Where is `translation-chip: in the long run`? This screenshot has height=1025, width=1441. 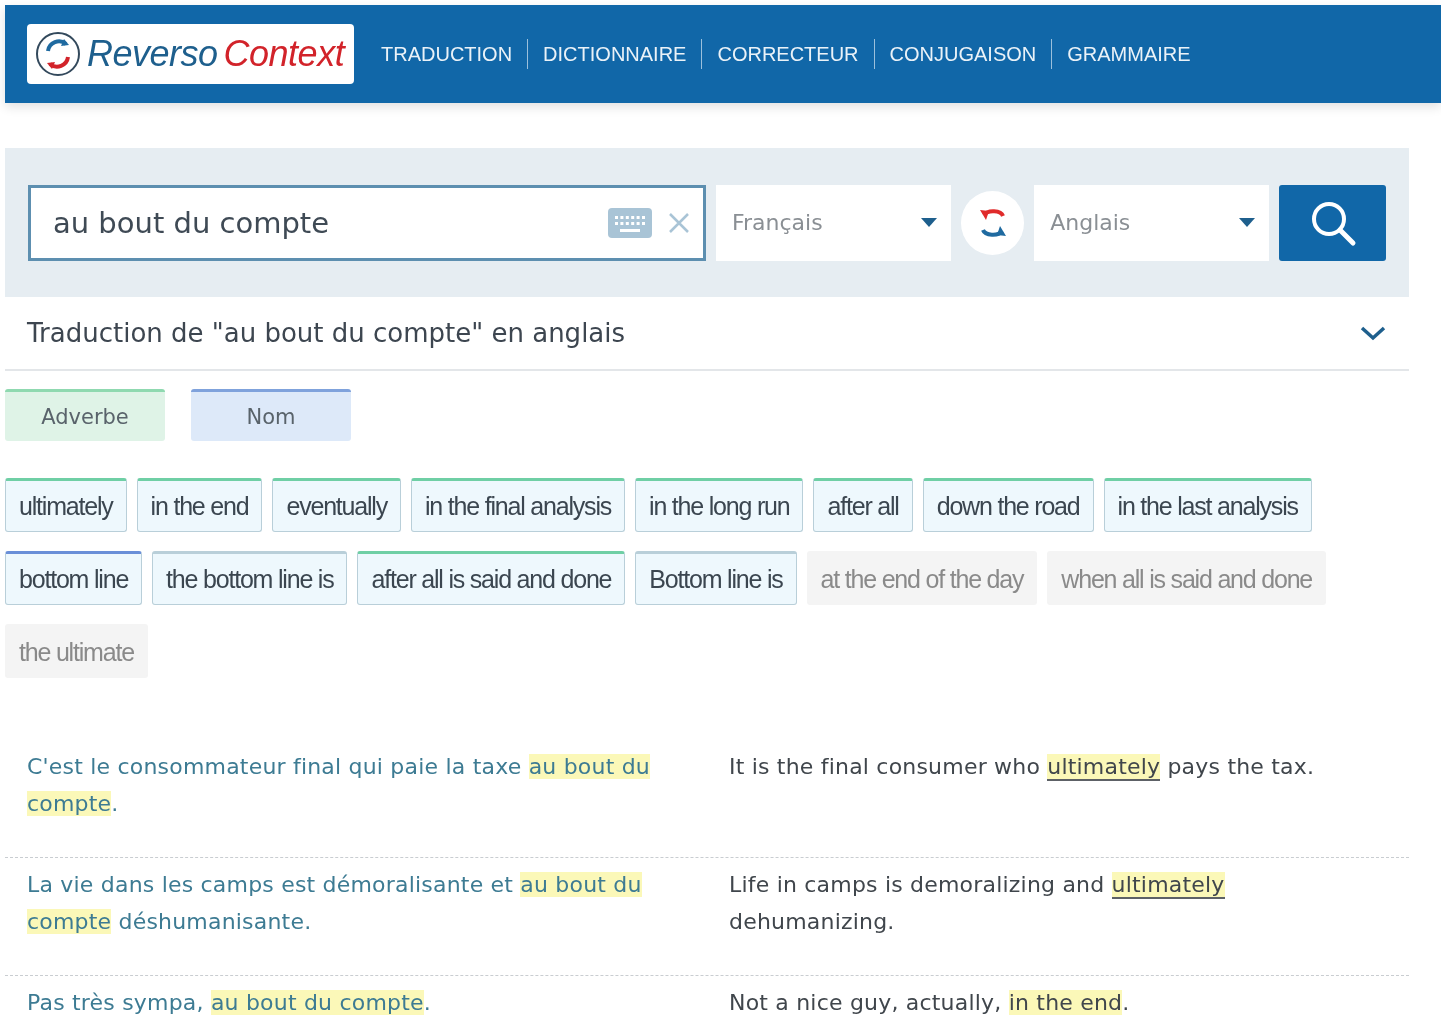 translation-chip: in the long run is located at coordinates (719, 505).